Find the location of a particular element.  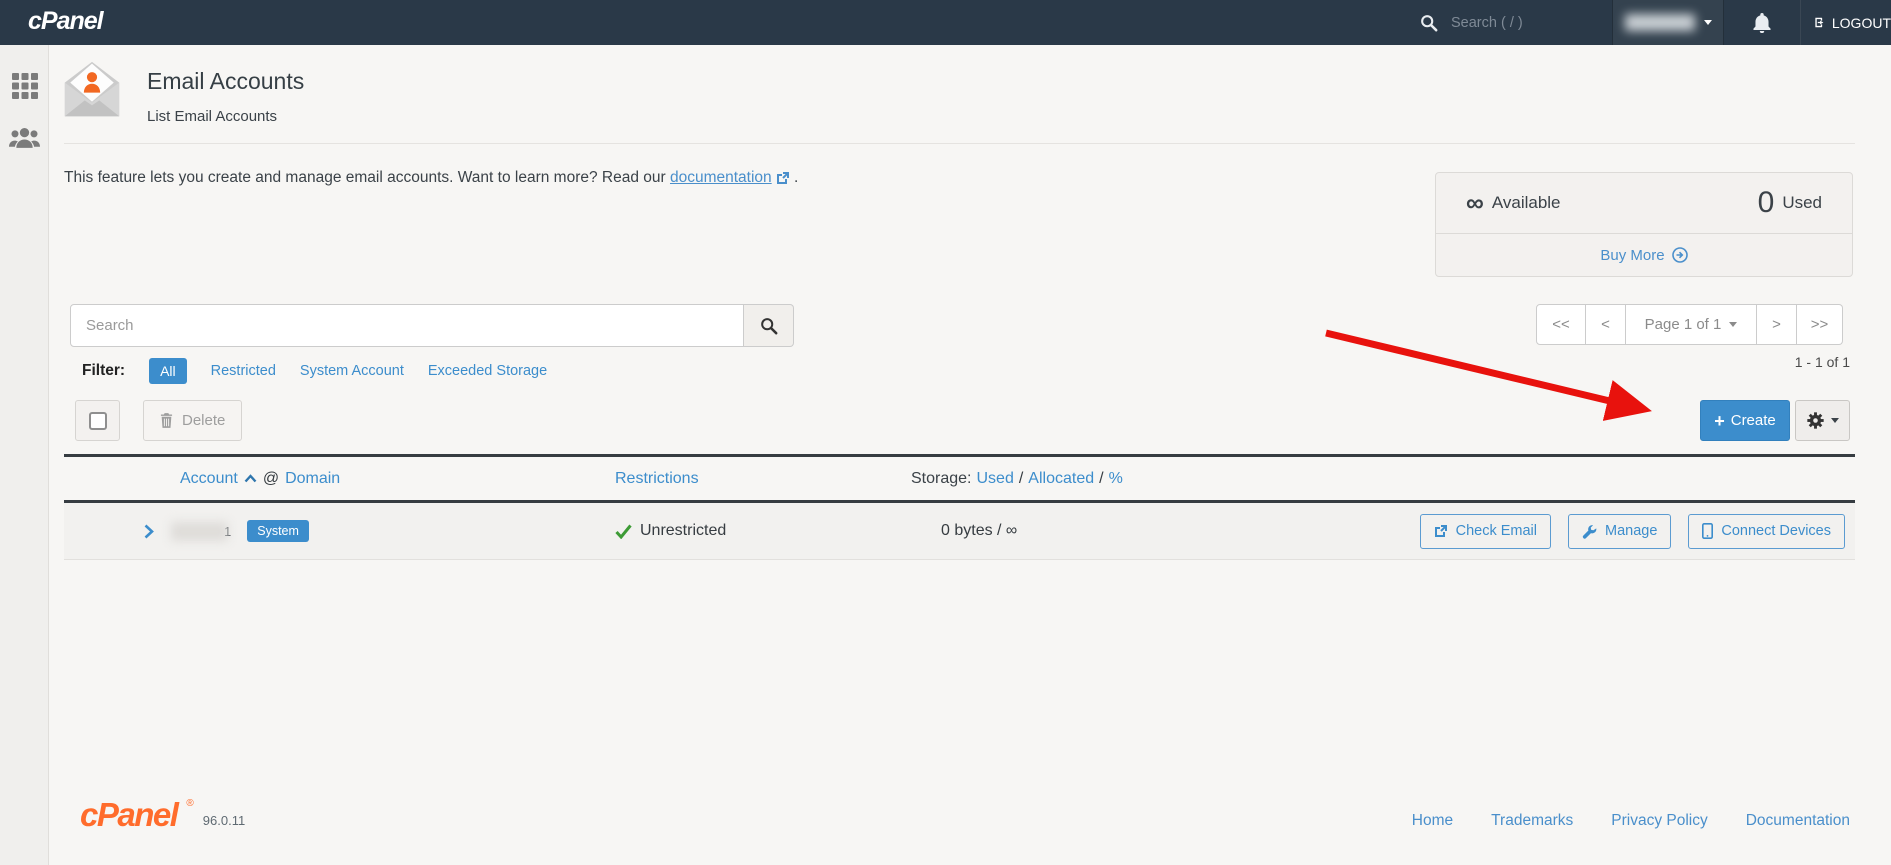

infinity-symbol: ∞ is located at coordinates (1475, 202).